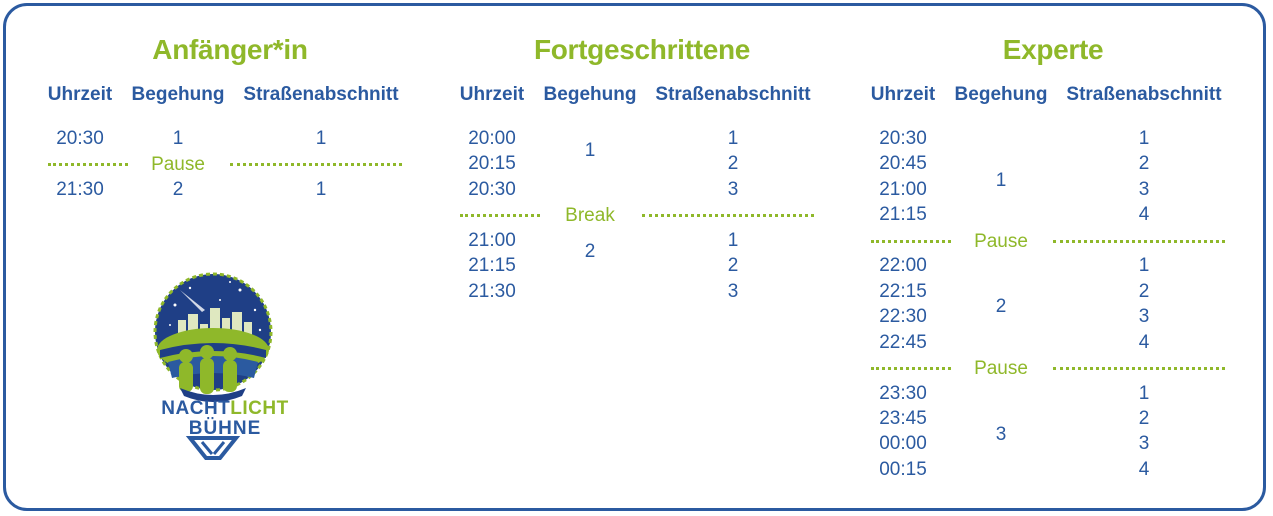 This screenshot has width=1273, height=516. I want to click on expert-time: 22:30, so click(903, 316).